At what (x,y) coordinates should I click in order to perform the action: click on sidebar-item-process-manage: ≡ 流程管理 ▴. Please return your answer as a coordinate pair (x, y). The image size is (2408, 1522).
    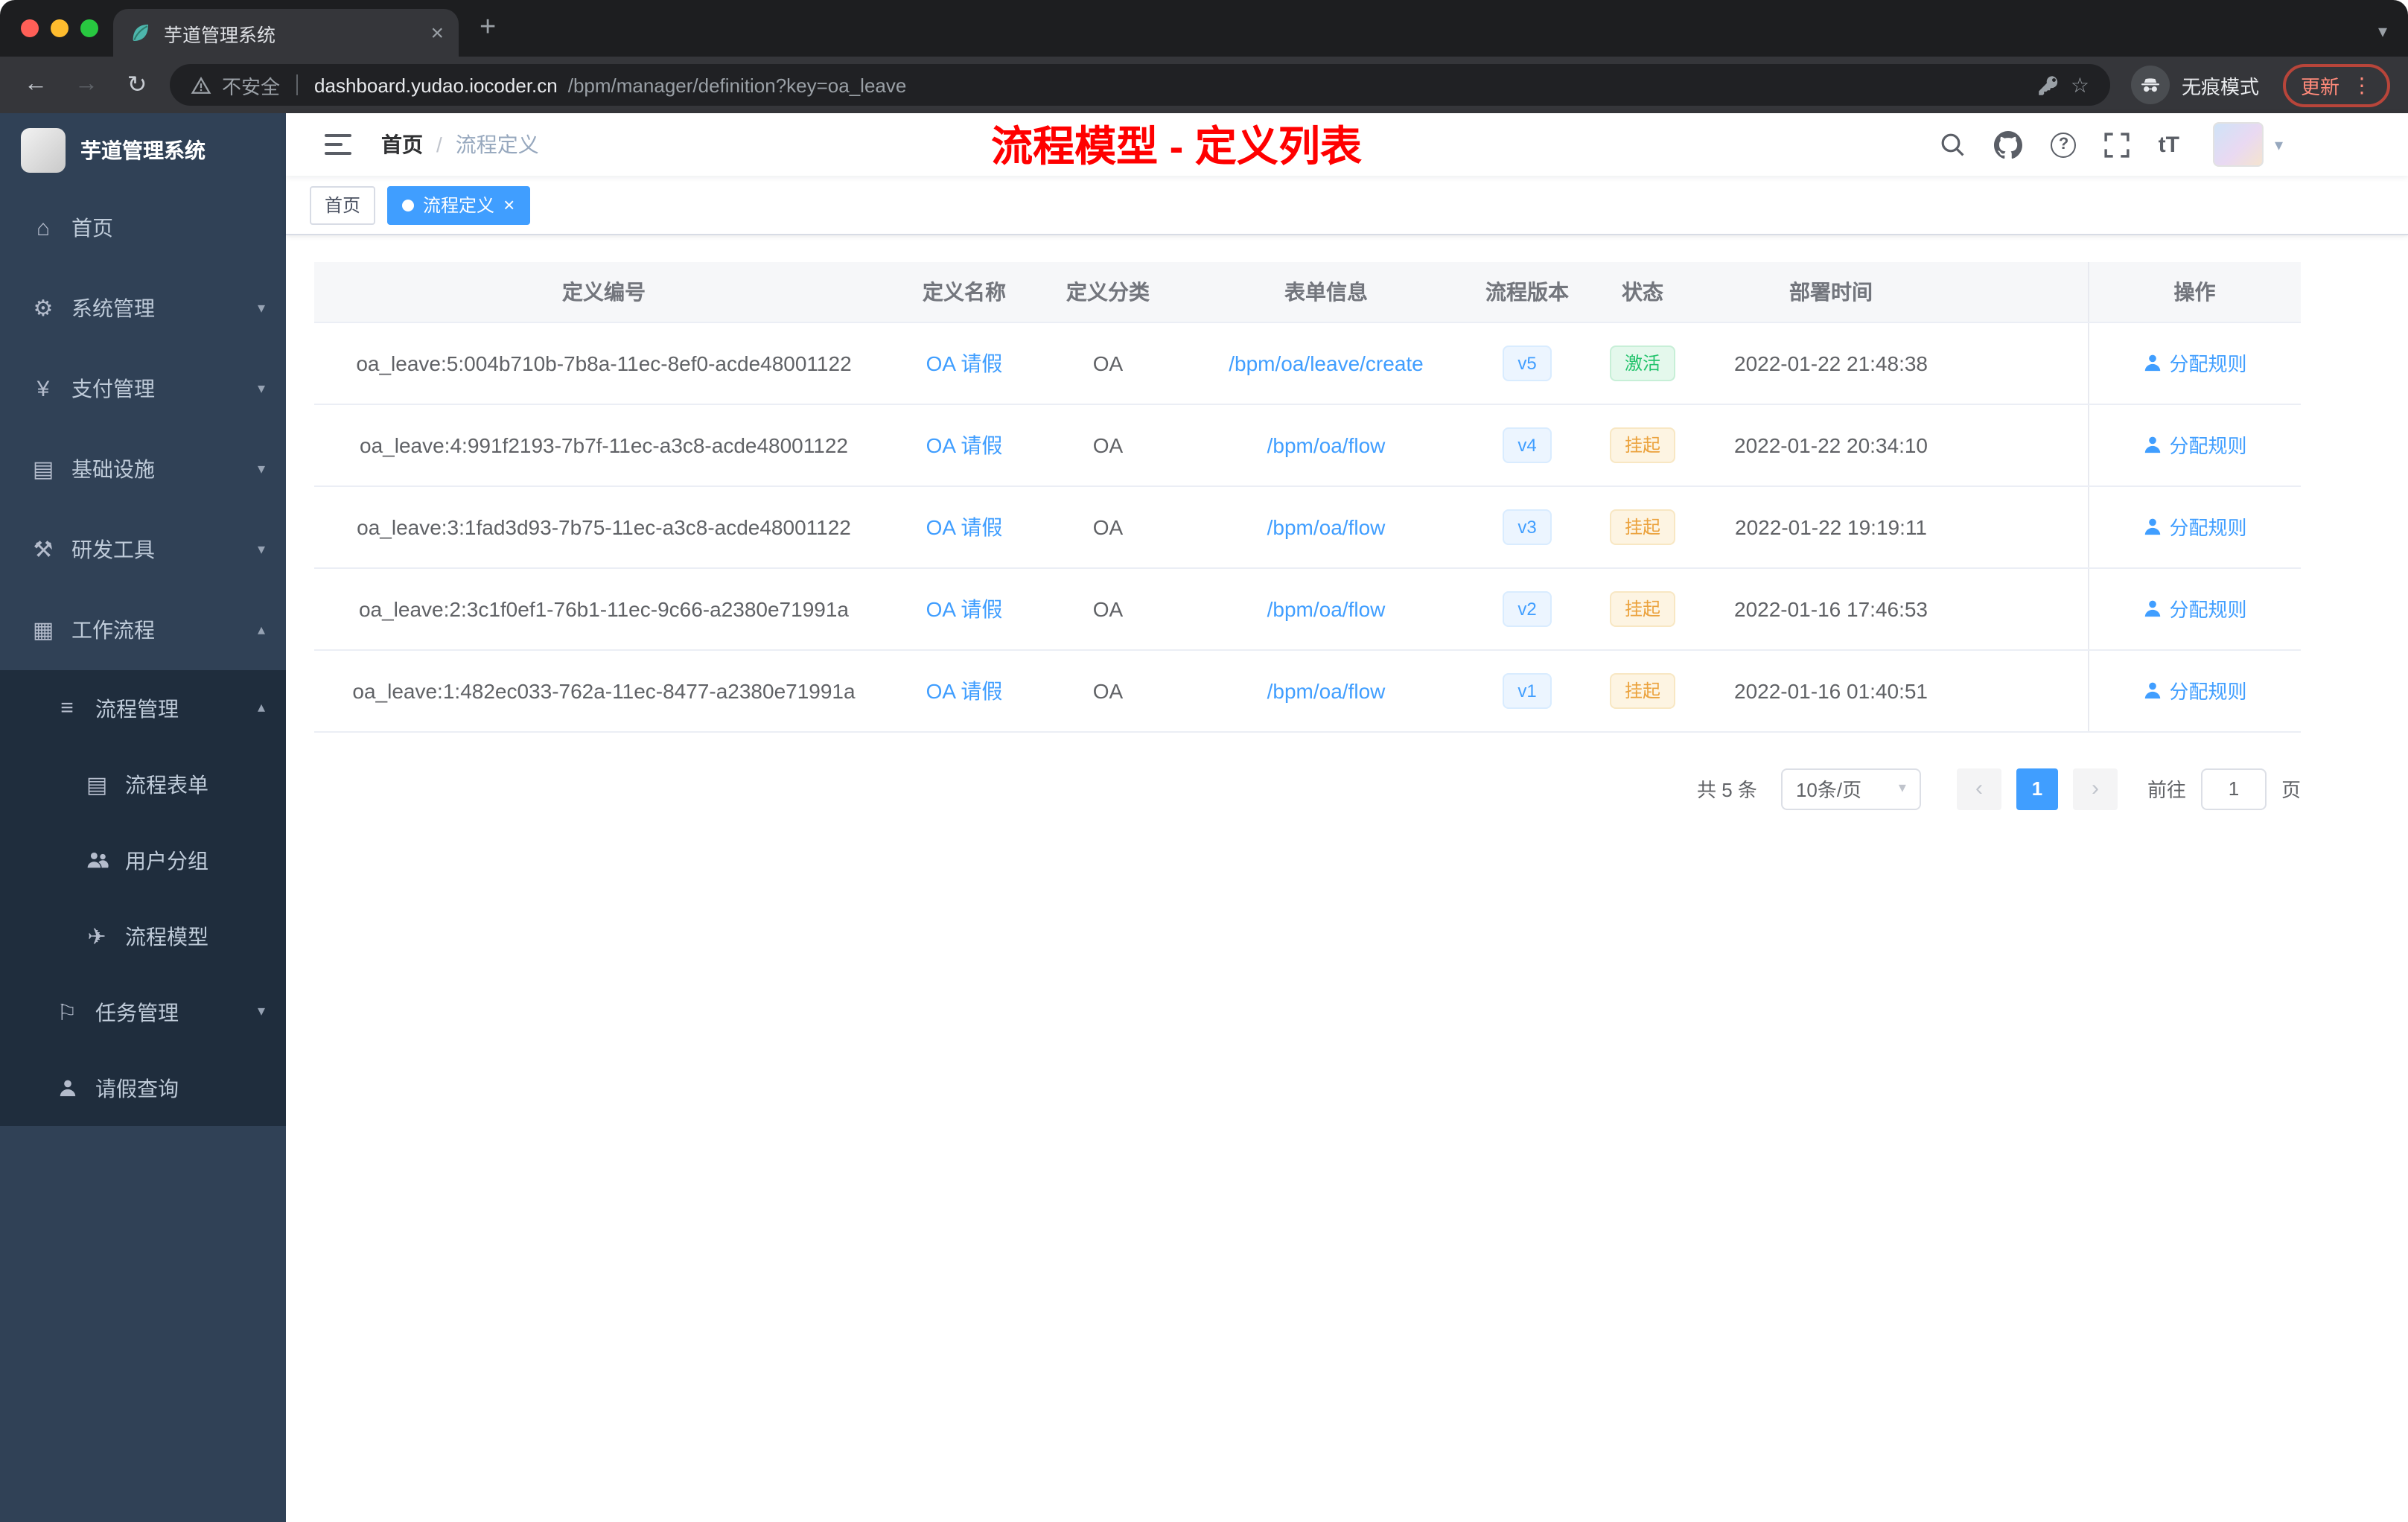
    Looking at the image, I should click on (143, 708).